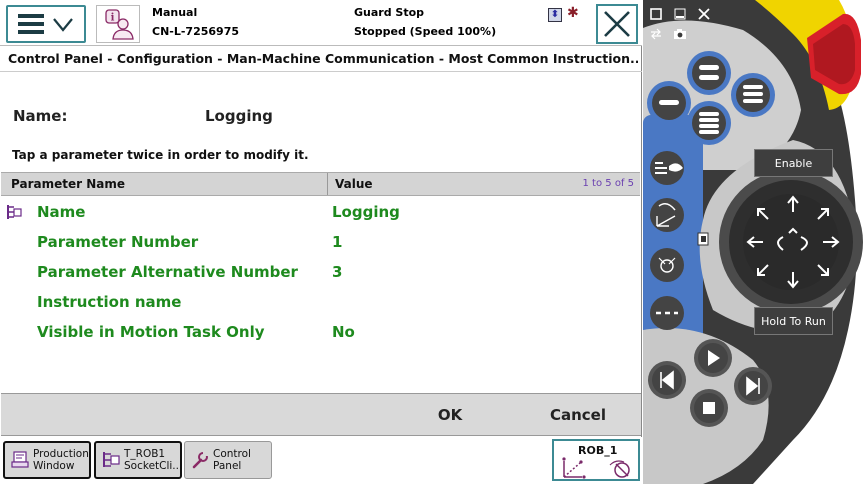  I want to click on command-bar: OK Cancel, so click(321, 415).